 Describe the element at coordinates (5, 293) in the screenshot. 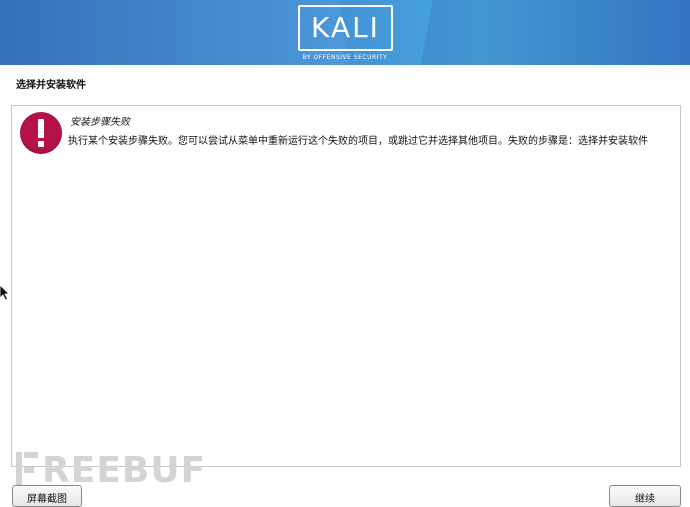

I see `mouse-pointer-icon` at that location.